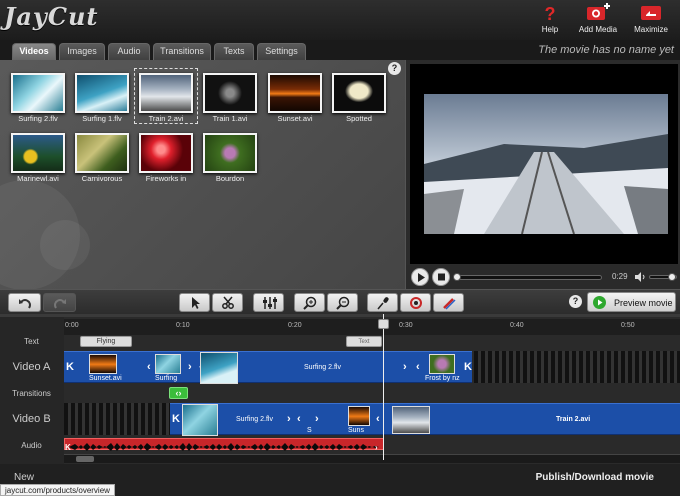  I want to click on timeline-clip: K Surfing 2.flv ›, so click(233, 419).